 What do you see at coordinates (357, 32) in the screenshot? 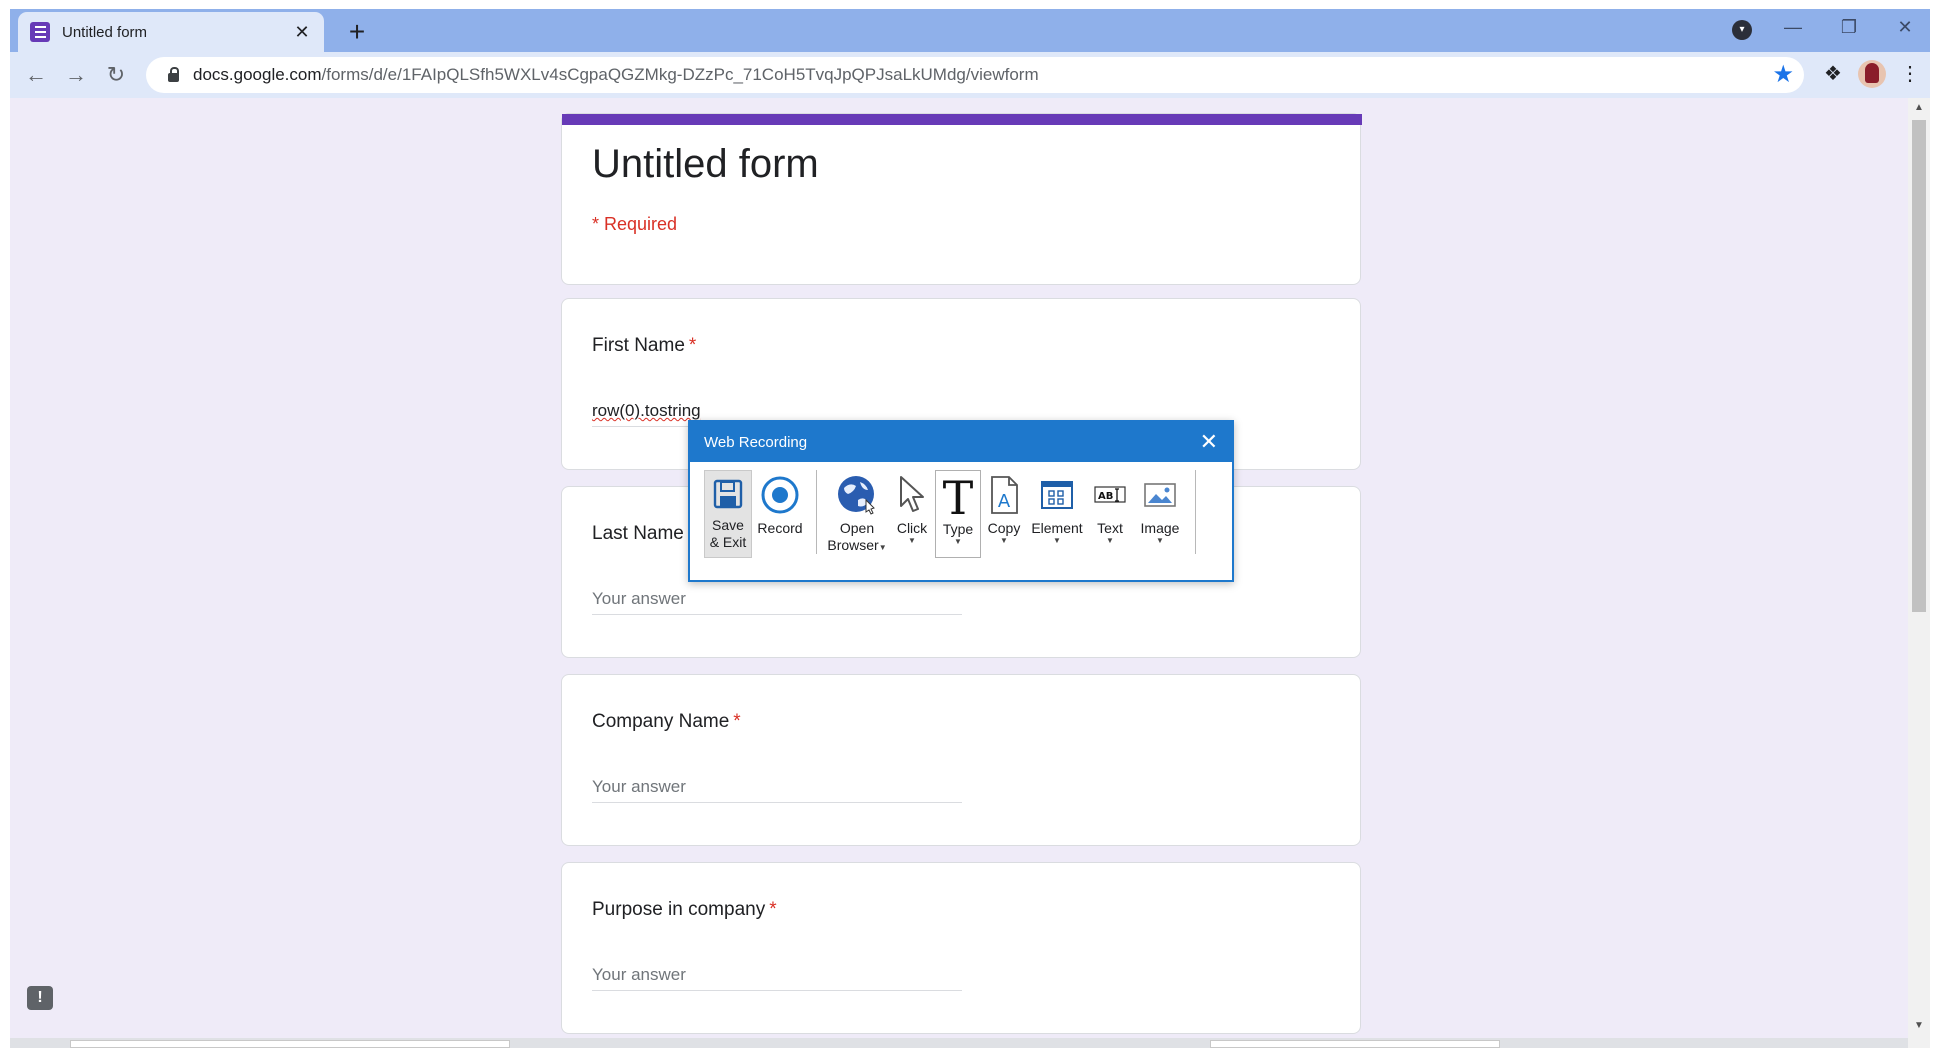
I see `new-tab-button: +` at bounding box center [357, 32].